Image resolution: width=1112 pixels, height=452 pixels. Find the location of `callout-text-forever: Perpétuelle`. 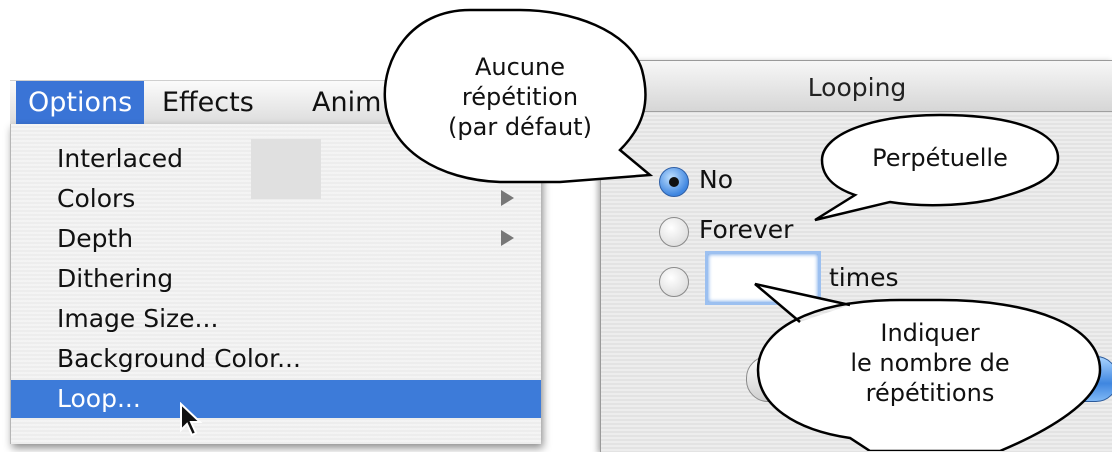

callout-text-forever: Perpétuelle is located at coordinates (940, 158).